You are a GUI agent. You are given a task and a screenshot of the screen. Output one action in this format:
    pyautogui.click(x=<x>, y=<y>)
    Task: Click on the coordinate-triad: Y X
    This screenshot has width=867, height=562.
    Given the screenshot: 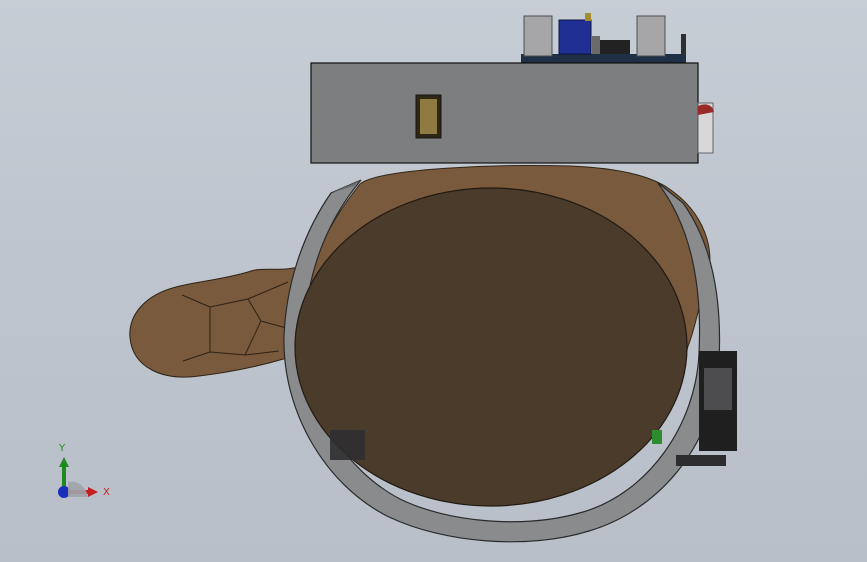 What is the action you would take?
    pyautogui.click(x=83, y=475)
    